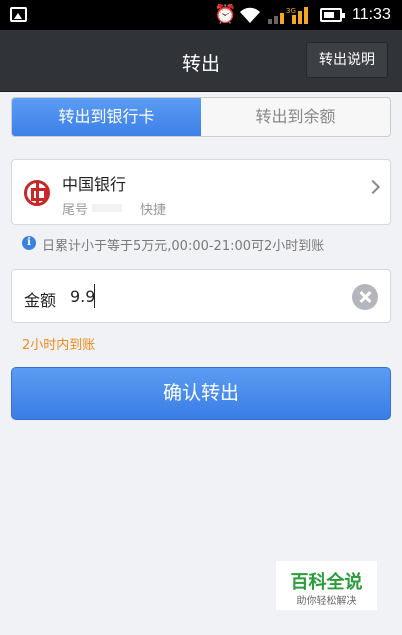 This screenshot has height=635, width=402. What do you see at coordinates (75, 210) in the screenshot?
I see `card-tail-label: 尾号` at bounding box center [75, 210].